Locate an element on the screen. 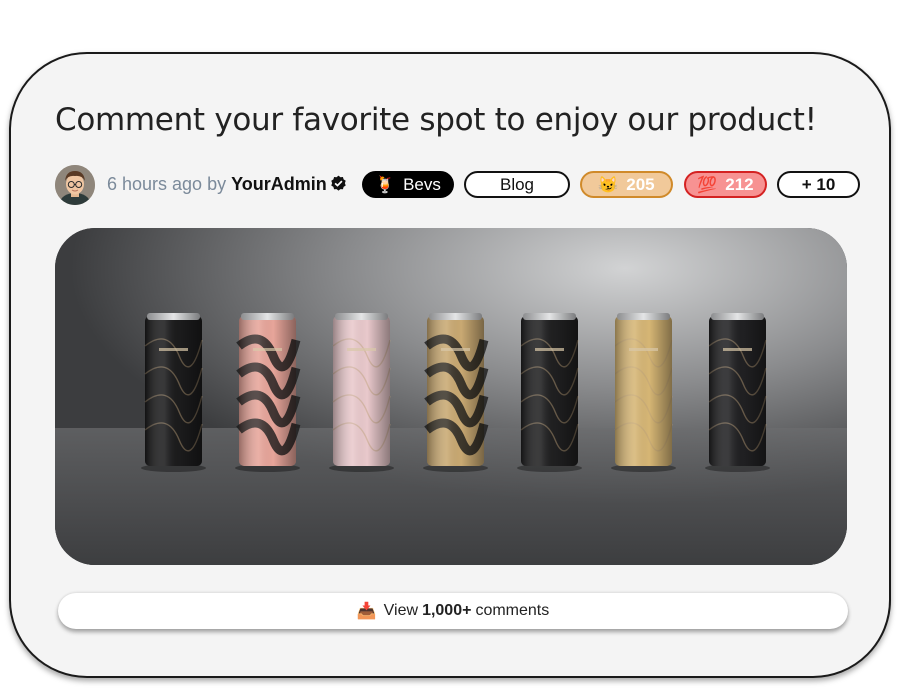  cocktail-icon: 🍹 is located at coordinates (385, 185).